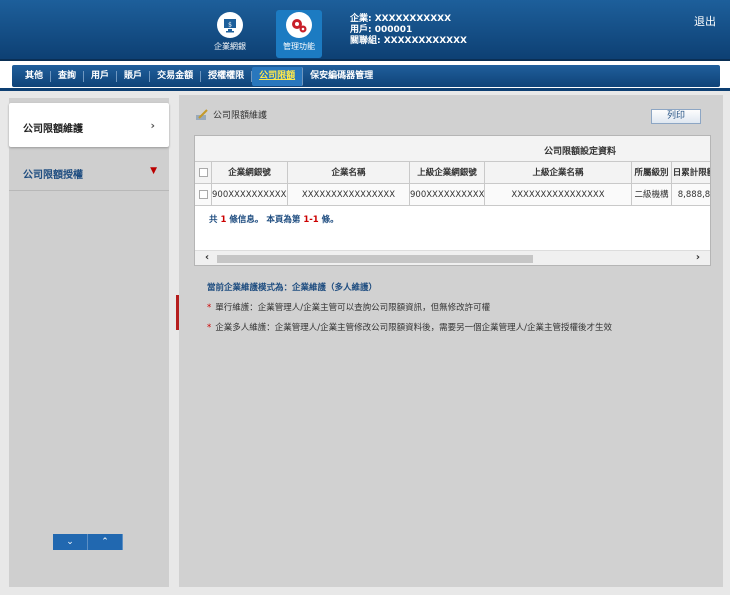 Image resolution: width=730 pixels, height=595 pixels. What do you see at coordinates (299, 46) in the screenshot?
I see `manage-label: 管理功能` at bounding box center [299, 46].